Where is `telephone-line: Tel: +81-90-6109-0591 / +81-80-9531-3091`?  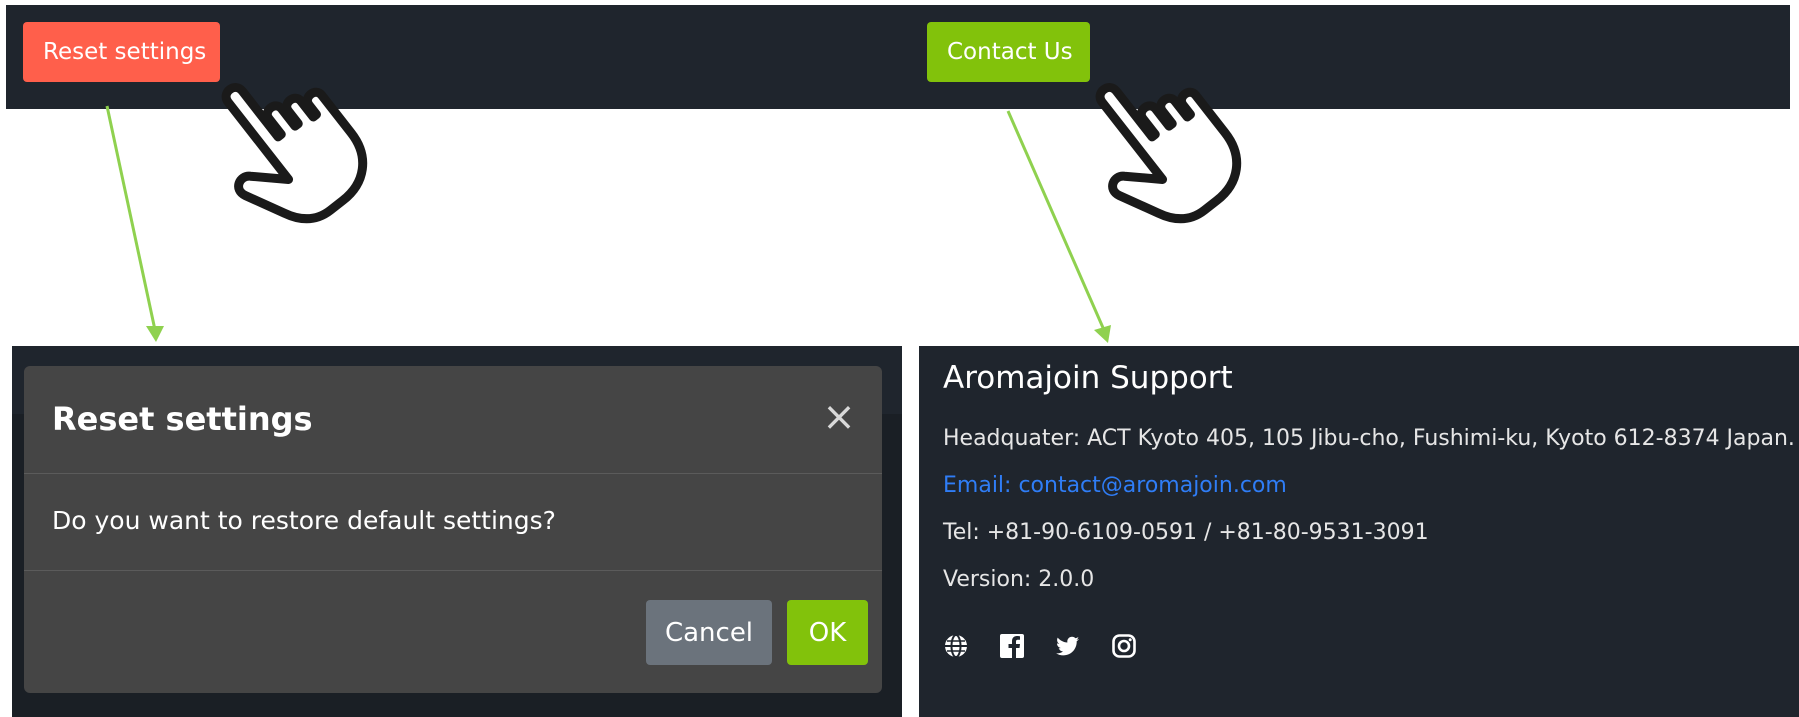
telephone-line: Tel: +81-90-6109-0591 / +81-80-9531-3091 is located at coordinates (1186, 532).